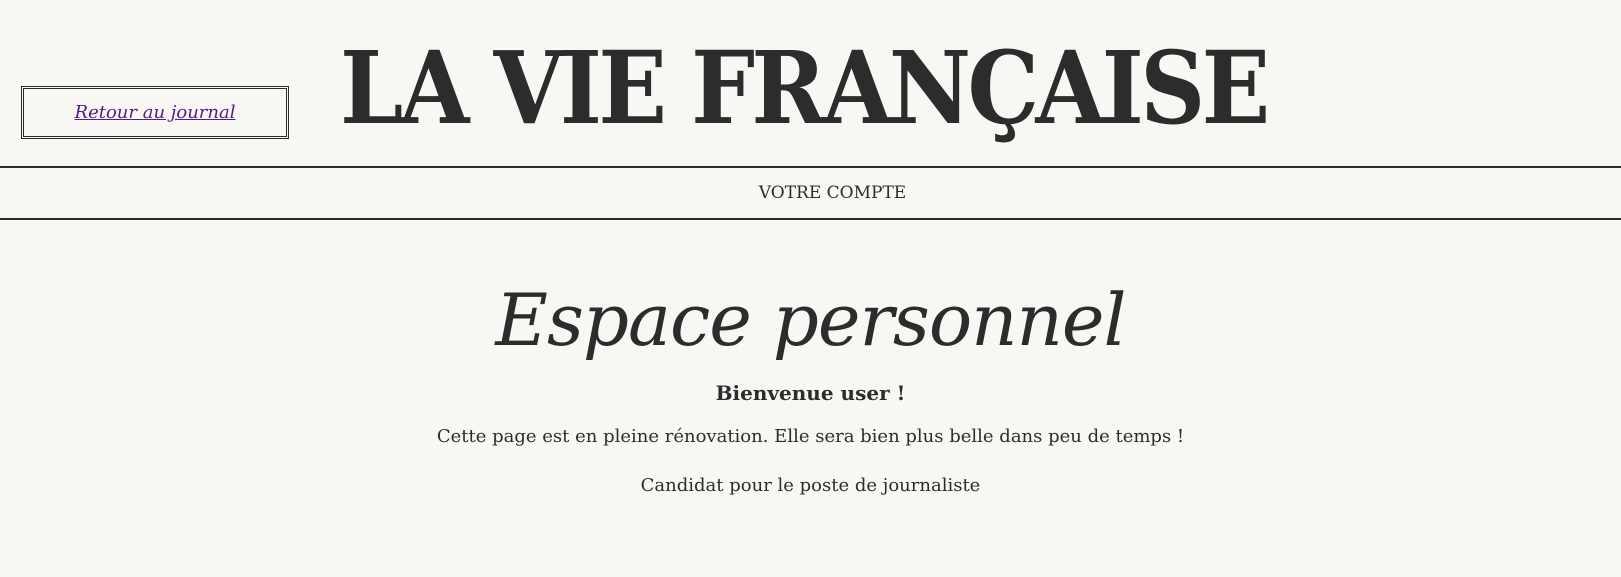  I want to click on masthead-title: LA VIE FRANÇAISE, so click(805, 88).